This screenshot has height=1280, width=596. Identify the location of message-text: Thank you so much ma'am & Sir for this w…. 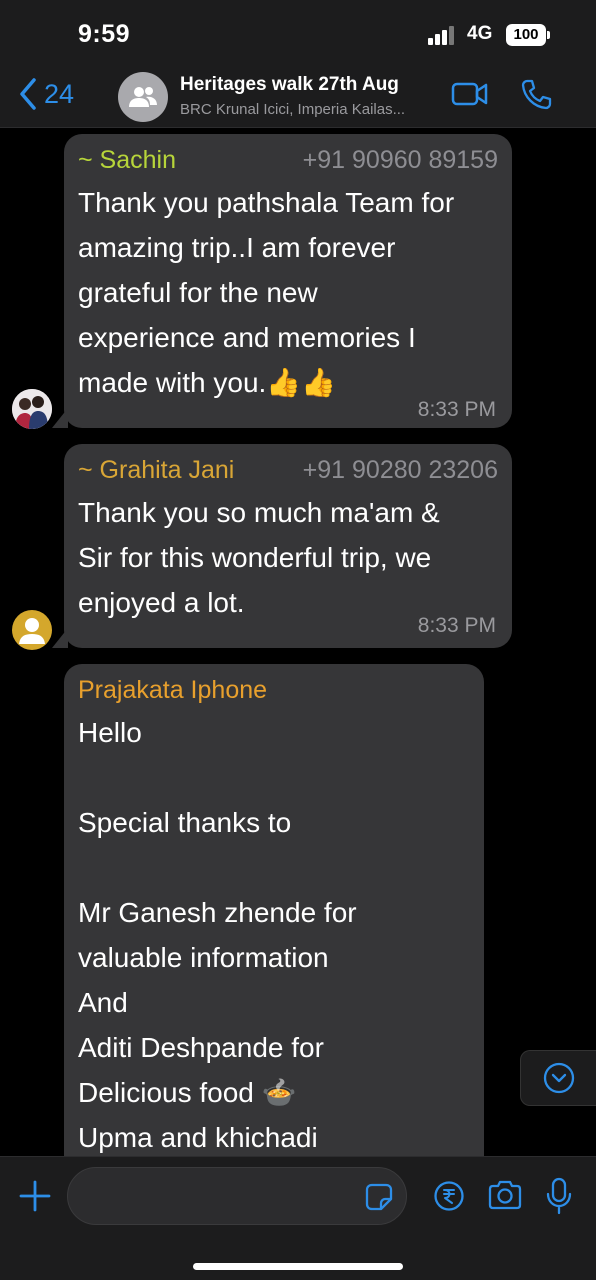
(259, 557).